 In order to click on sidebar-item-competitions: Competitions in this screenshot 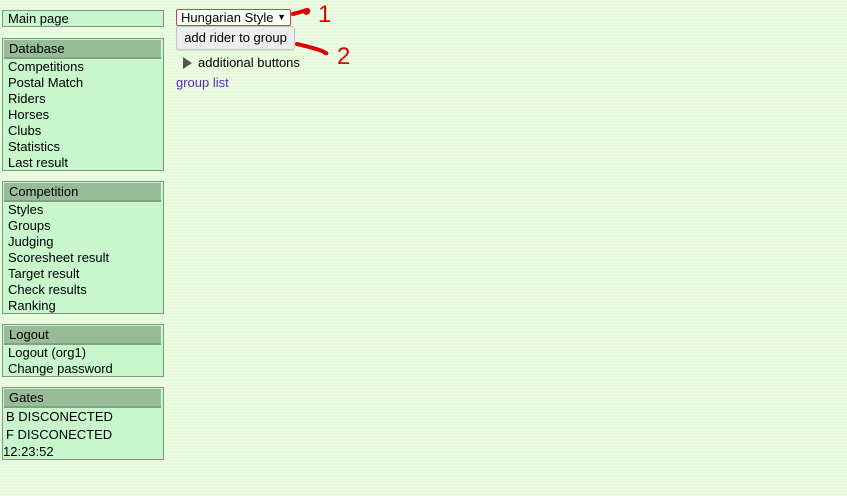, I will do `click(83, 67)`.